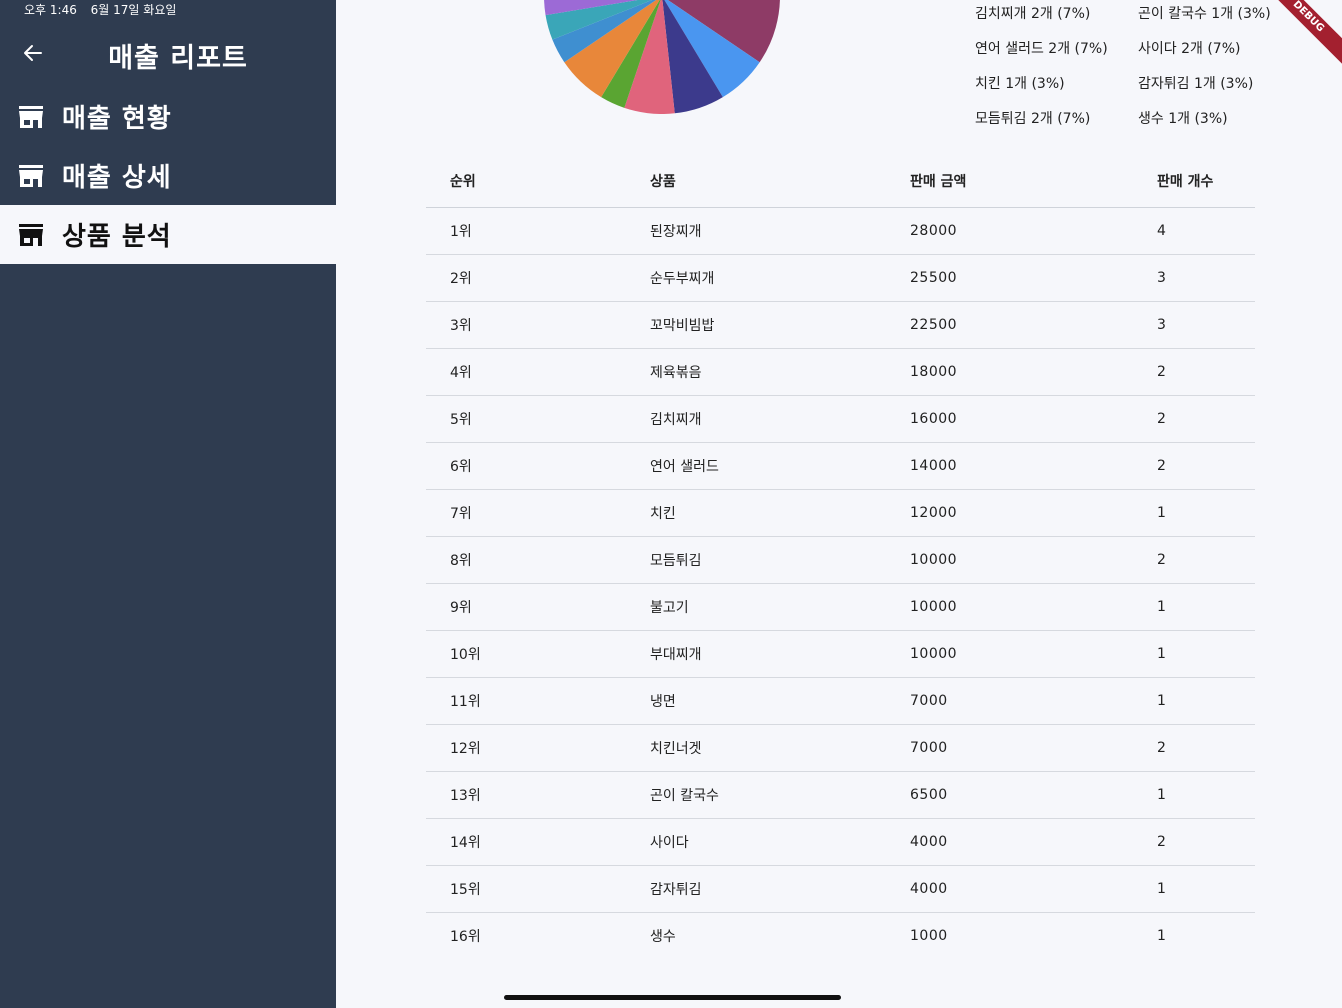 This screenshot has height=1008, width=1342. I want to click on cell-product: 부대찌개, so click(780, 654).